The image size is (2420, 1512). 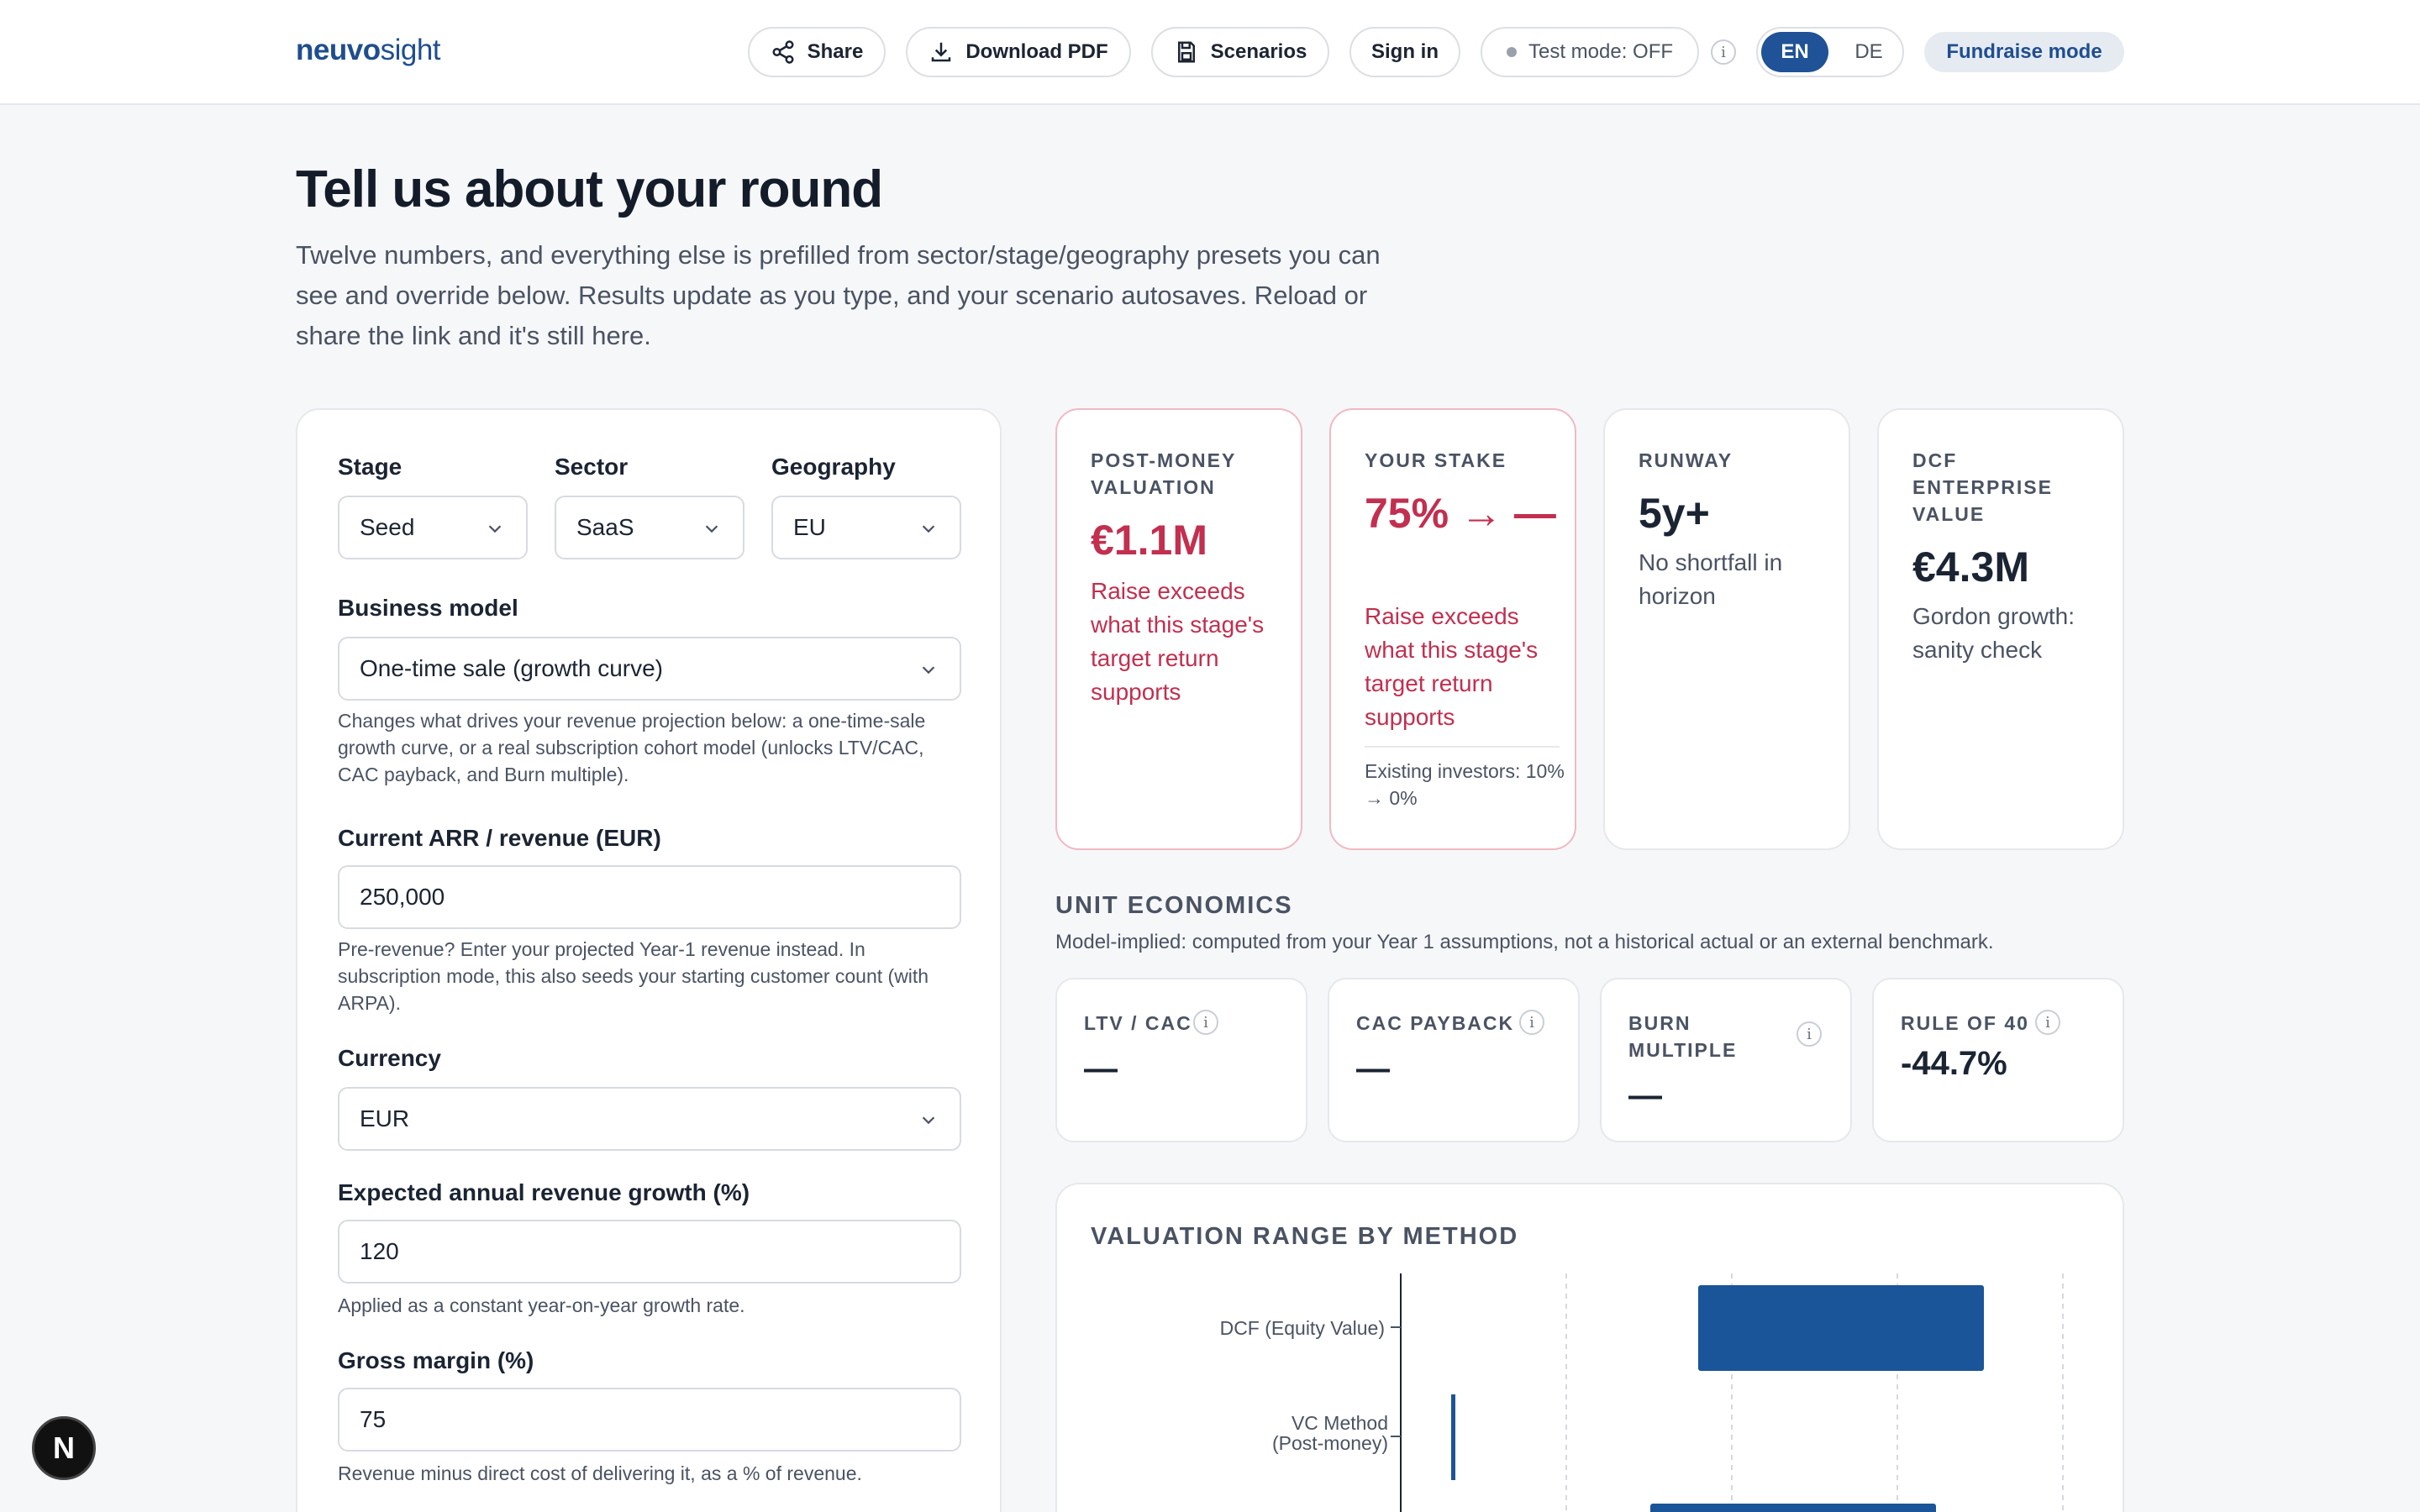 What do you see at coordinates (1686, 460) in the screenshot?
I see `runway-title: RUNWAY` at bounding box center [1686, 460].